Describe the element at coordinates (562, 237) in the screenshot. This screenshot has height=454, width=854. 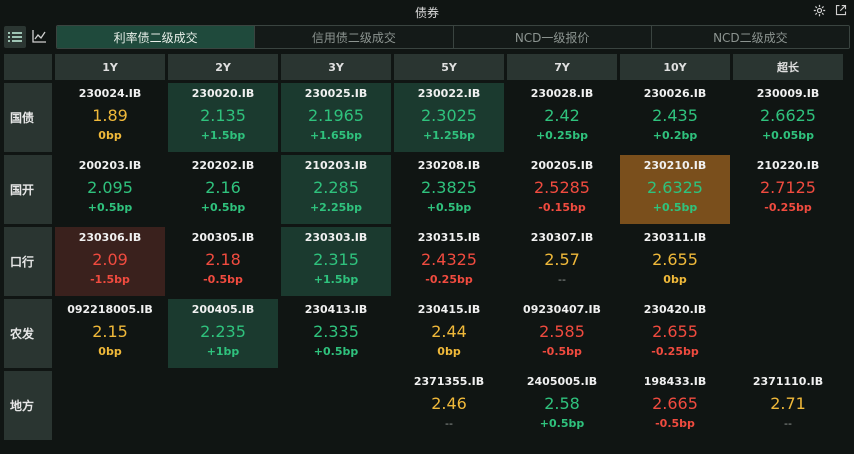
I see `bond-code: 230307.IB` at that location.